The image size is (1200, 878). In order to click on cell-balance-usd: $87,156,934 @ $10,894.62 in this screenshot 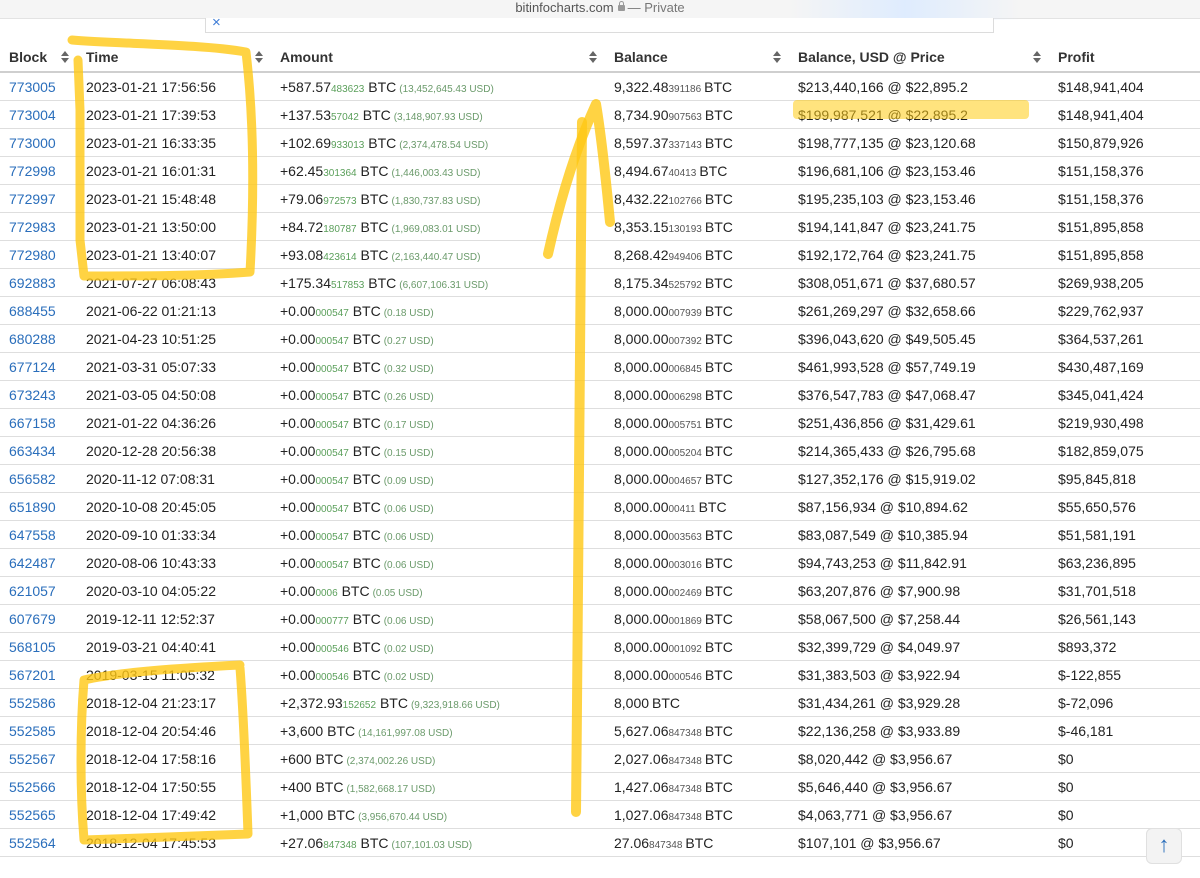, I will do `click(919, 506)`.